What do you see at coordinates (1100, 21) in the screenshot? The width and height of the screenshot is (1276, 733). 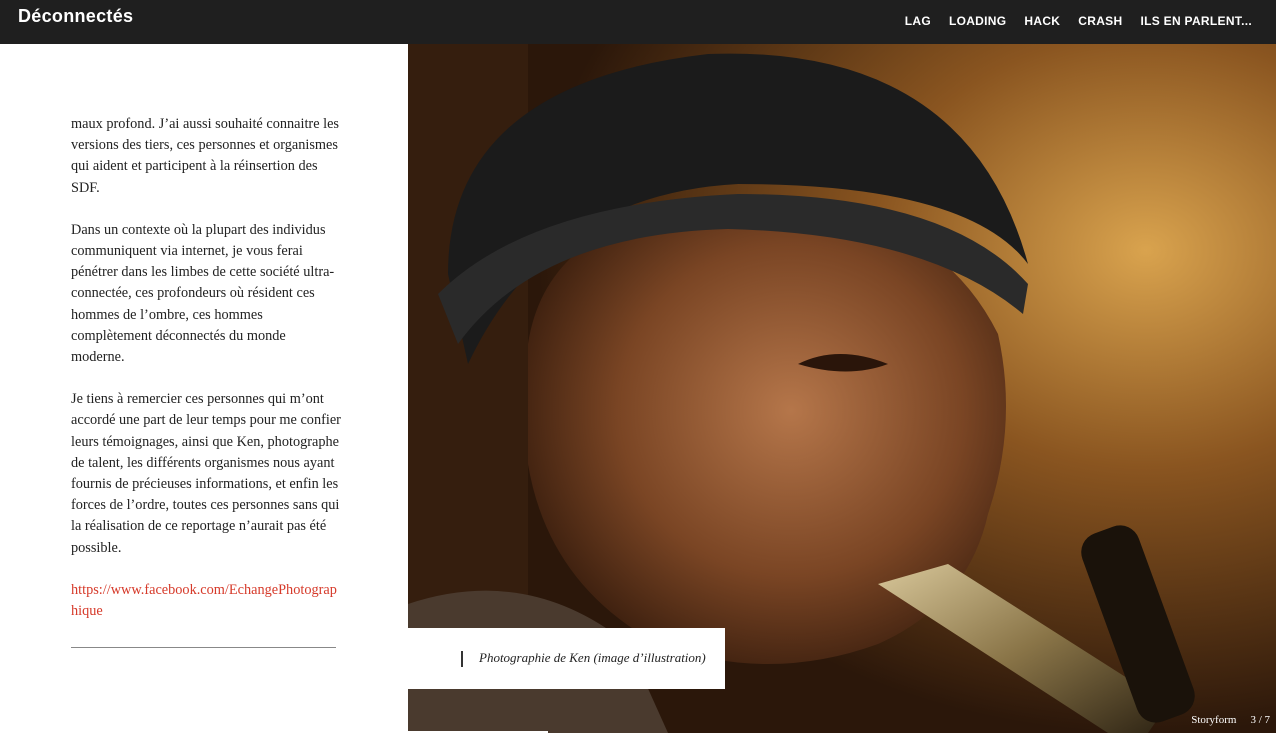 I see `nav-item-crash: CRASH` at bounding box center [1100, 21].